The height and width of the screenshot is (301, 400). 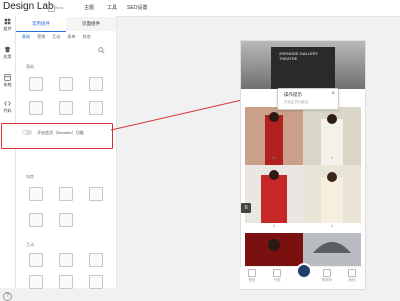 I want to click on tab-home: 首页, so click(x=252, y=276).